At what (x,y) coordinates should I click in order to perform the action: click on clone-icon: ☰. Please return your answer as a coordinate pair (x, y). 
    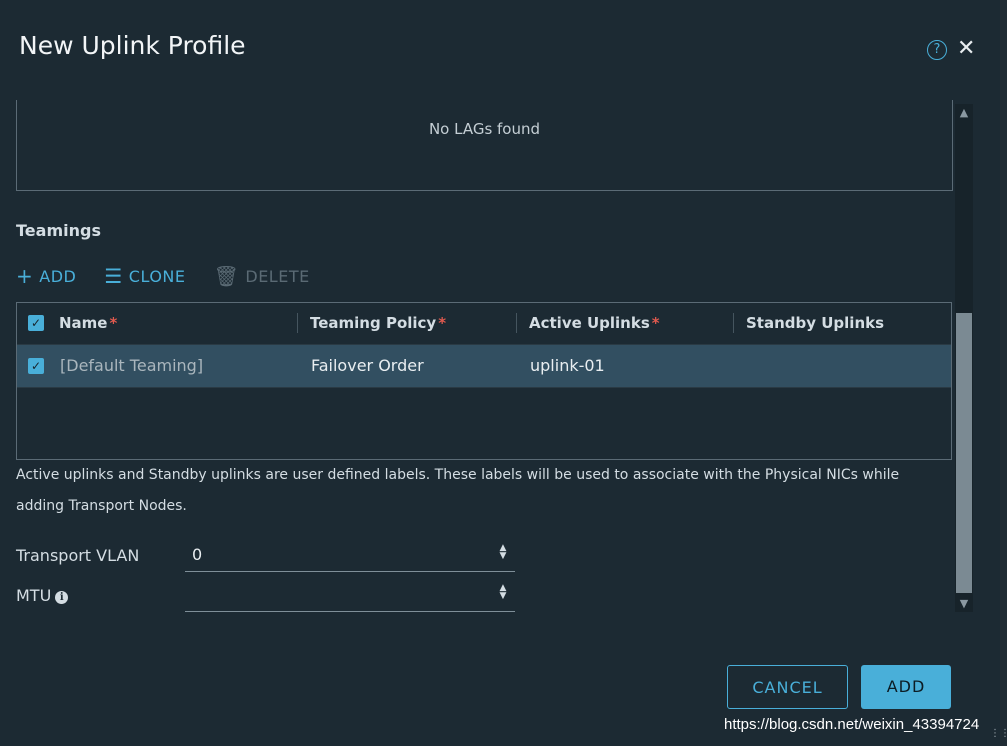
    Looking at the image, I should click on (113, 276).